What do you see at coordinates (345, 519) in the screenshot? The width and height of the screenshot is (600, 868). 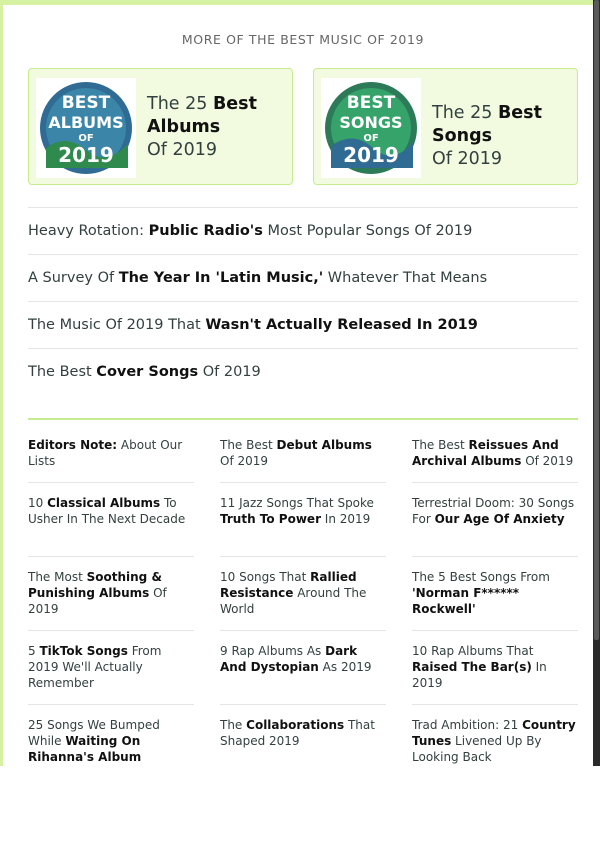 I see `grid-link-post: In 2019` at bounding box center [345, 519].